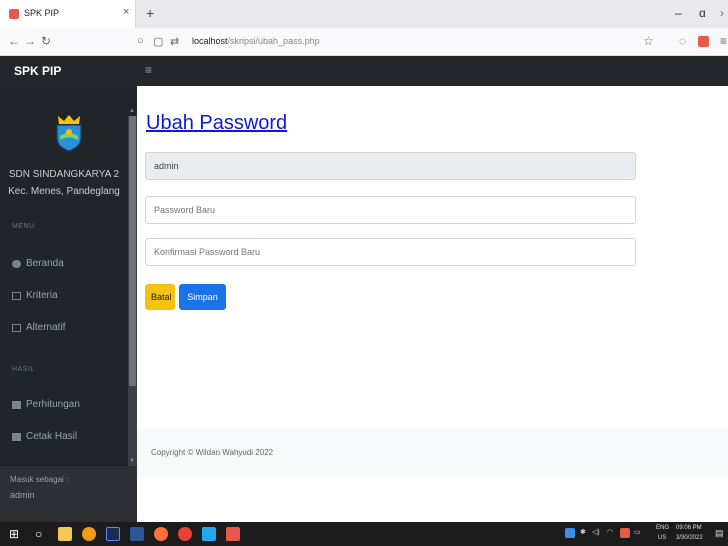 Image resolution: width=728 pixels, height=546 pixels. Describe the element at coordinates (22, 495) in the screenshot. I see `login-user: admin` at that location.